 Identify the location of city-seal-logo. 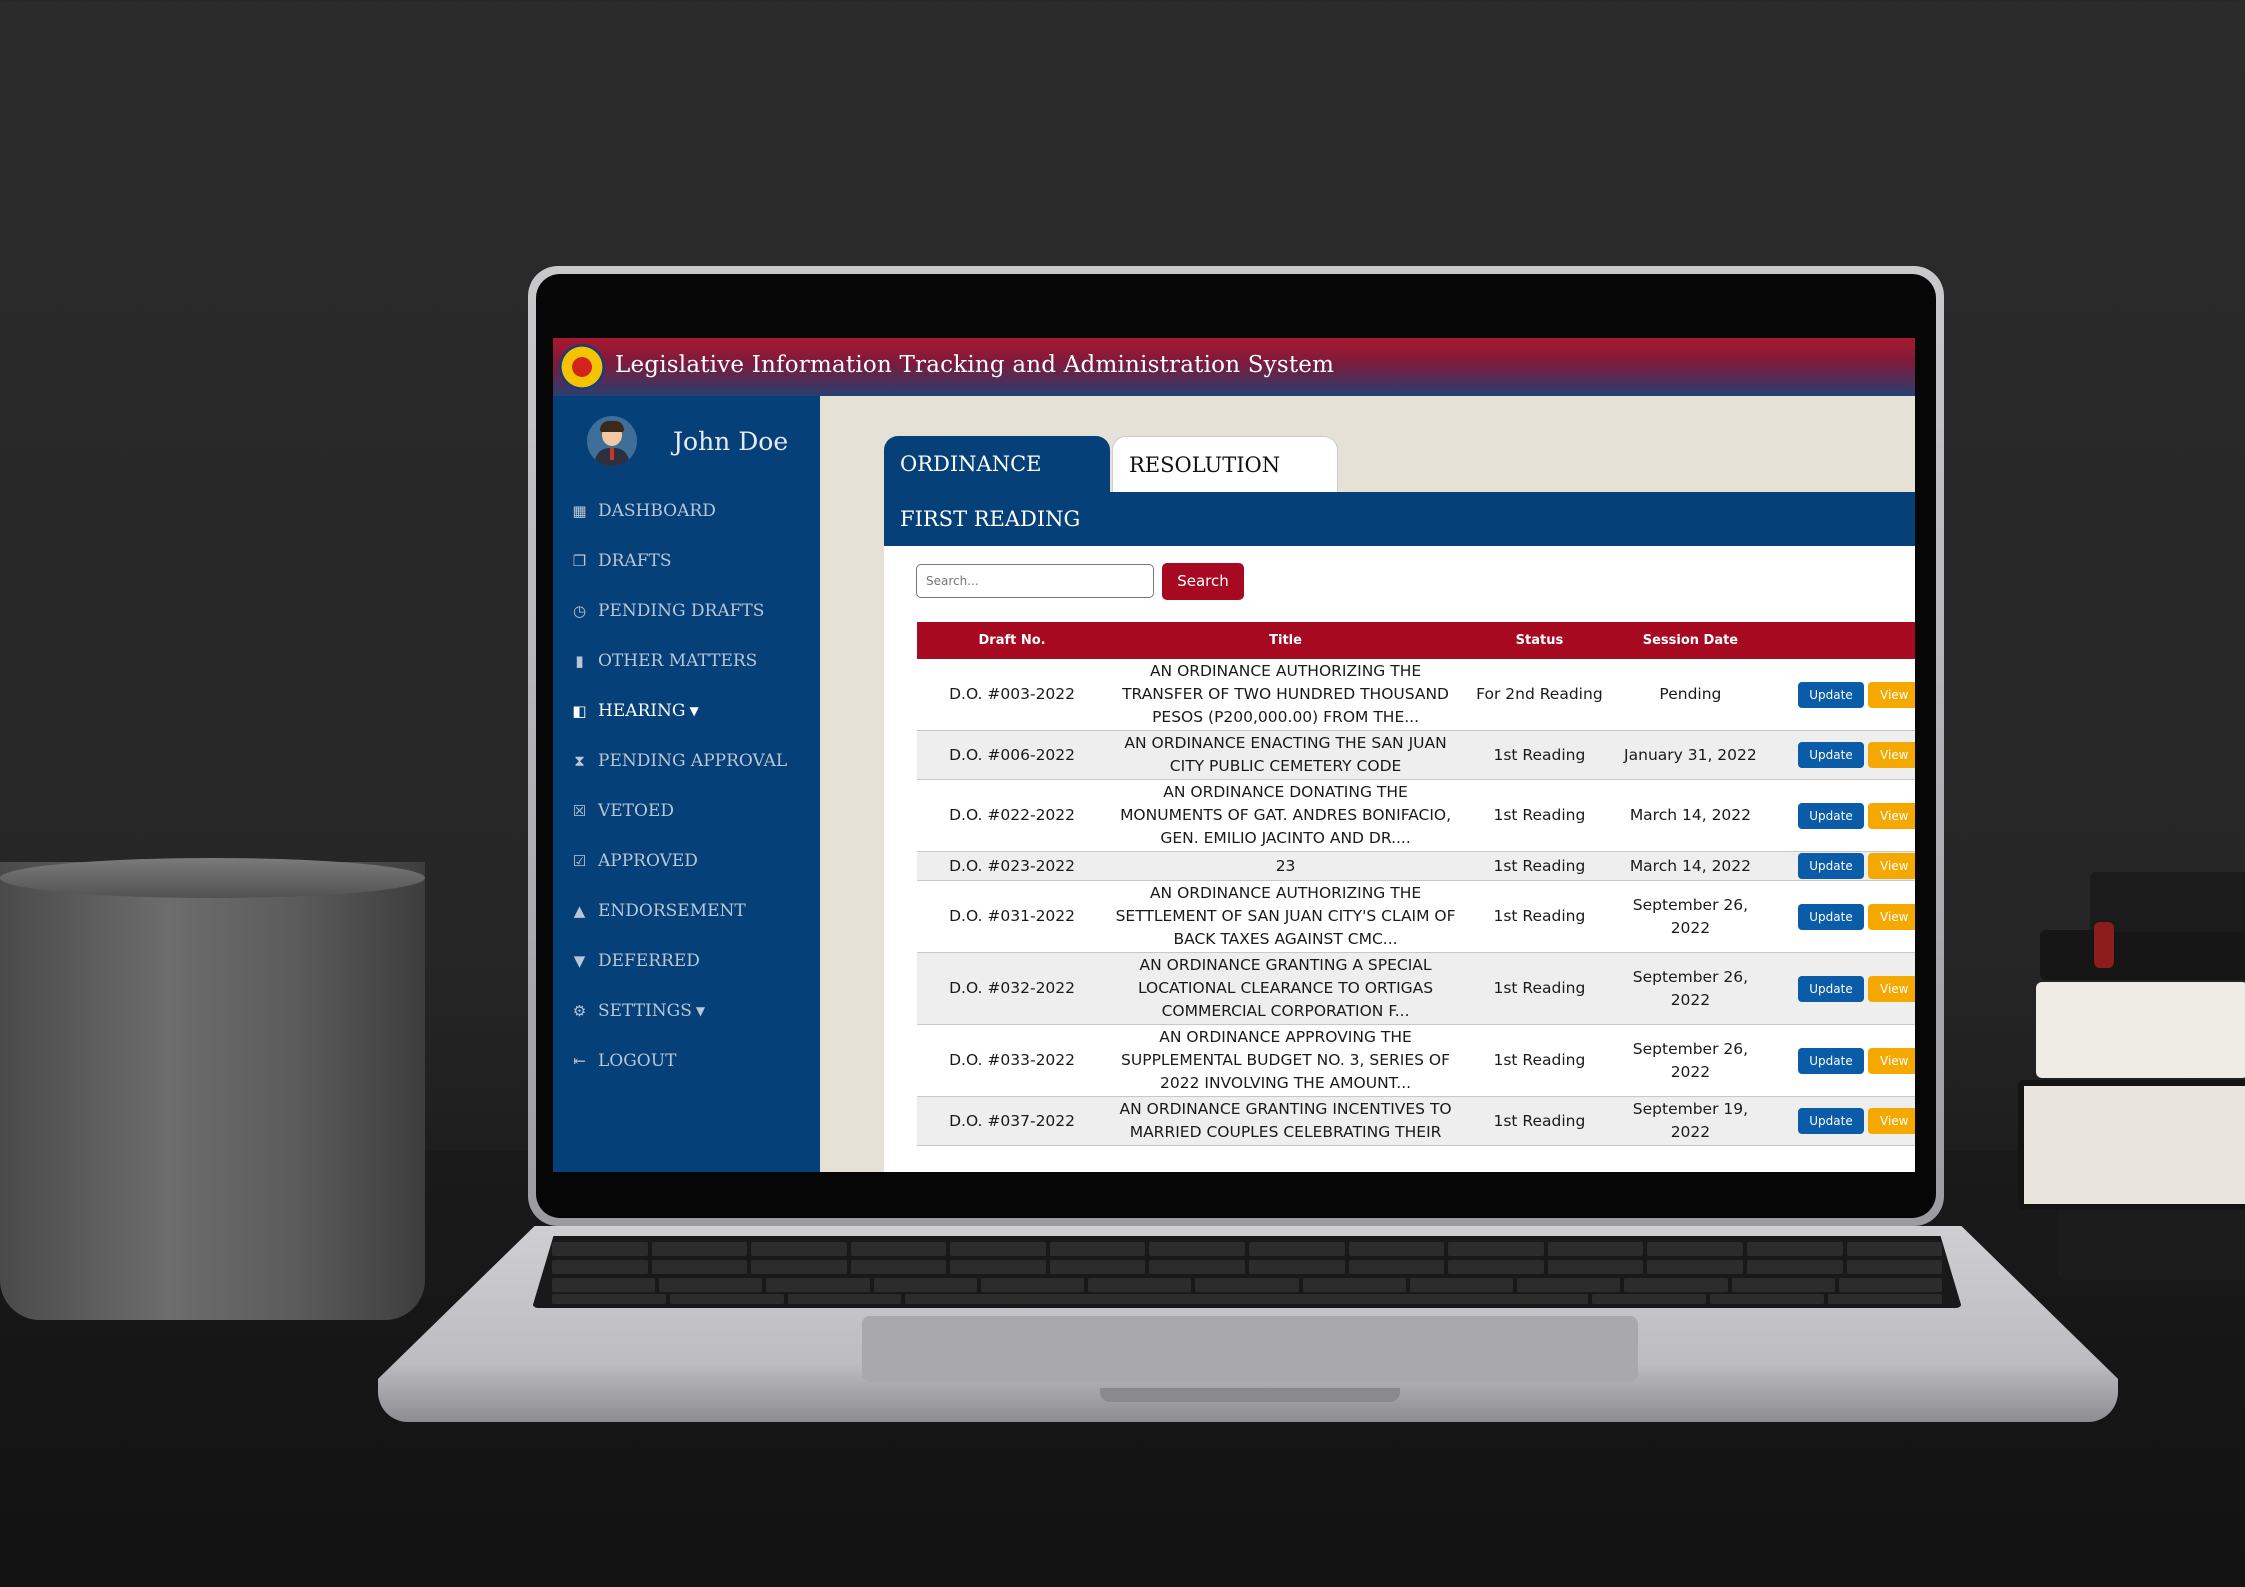
(582, 367).